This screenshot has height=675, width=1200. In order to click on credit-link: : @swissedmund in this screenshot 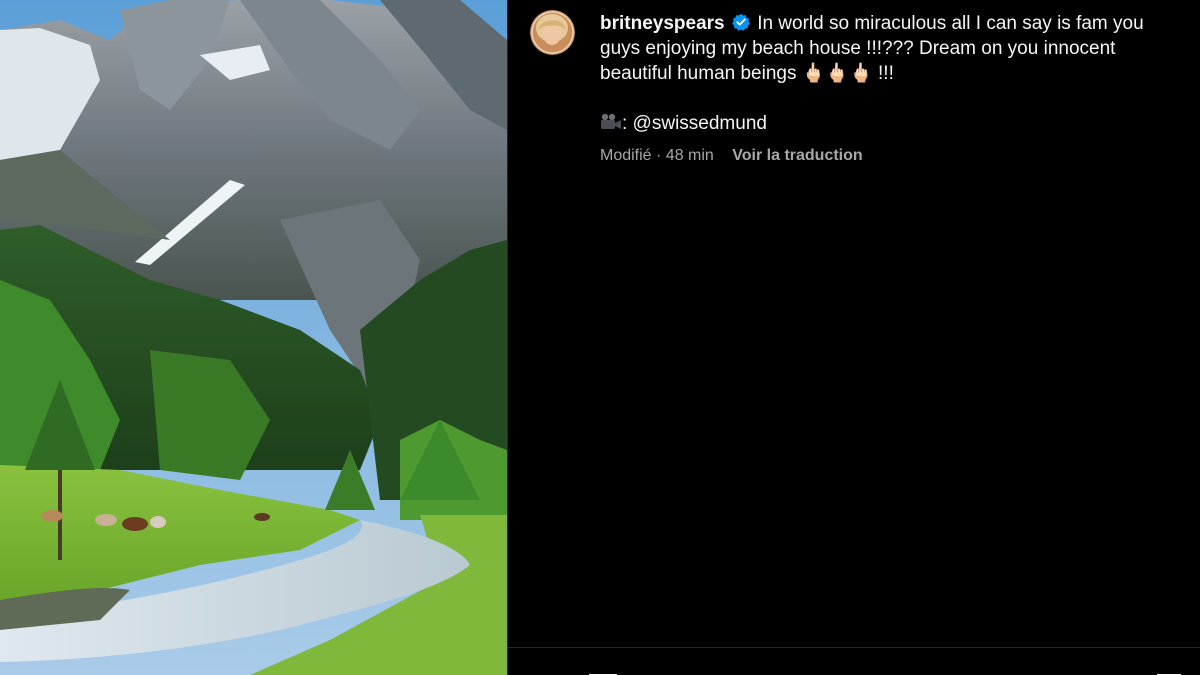, I will do `click(694, 123)`.